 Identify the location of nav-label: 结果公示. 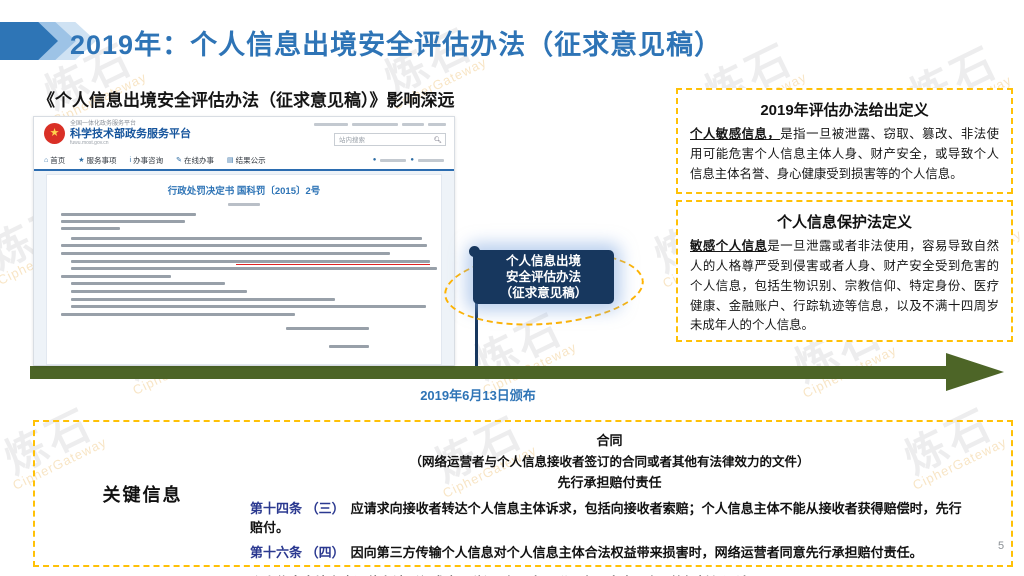
(250, 160).